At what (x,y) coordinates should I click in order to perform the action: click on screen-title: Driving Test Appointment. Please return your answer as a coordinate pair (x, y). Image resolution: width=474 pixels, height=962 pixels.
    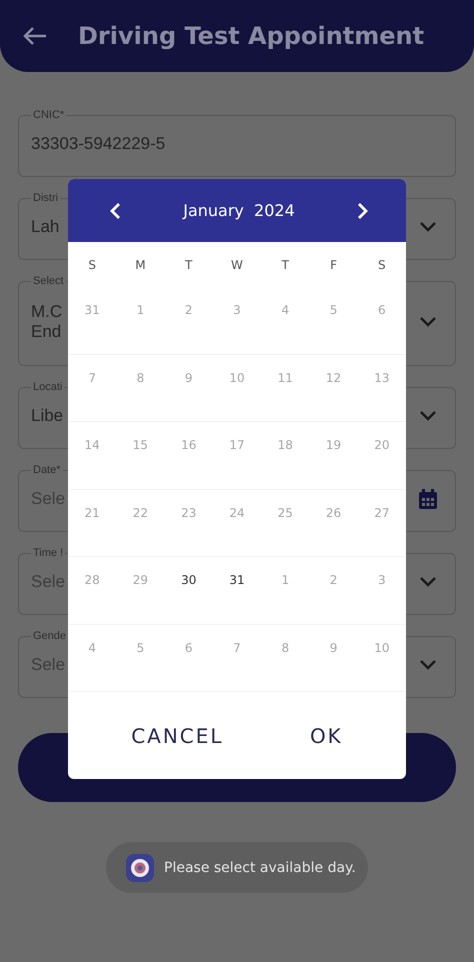
    Looking at the image, I should click on (251, 36).